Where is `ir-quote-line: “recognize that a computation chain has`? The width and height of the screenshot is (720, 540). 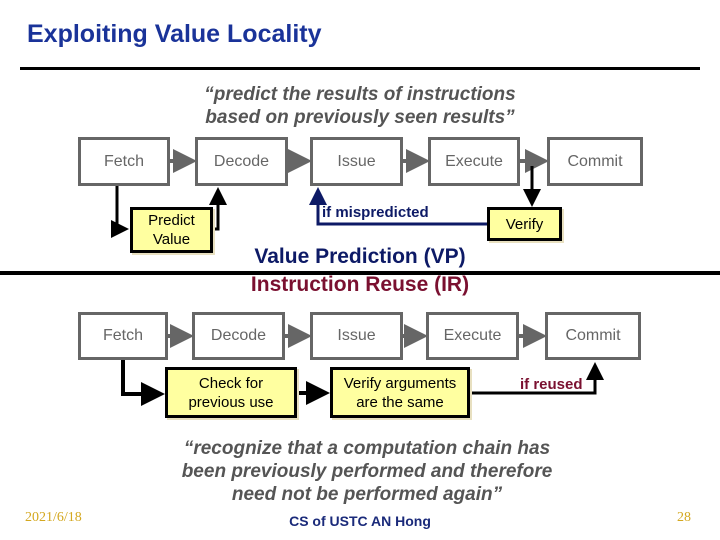
ir-quote-line: “recognize that a computation chain has is located at coordinates (367, 448).